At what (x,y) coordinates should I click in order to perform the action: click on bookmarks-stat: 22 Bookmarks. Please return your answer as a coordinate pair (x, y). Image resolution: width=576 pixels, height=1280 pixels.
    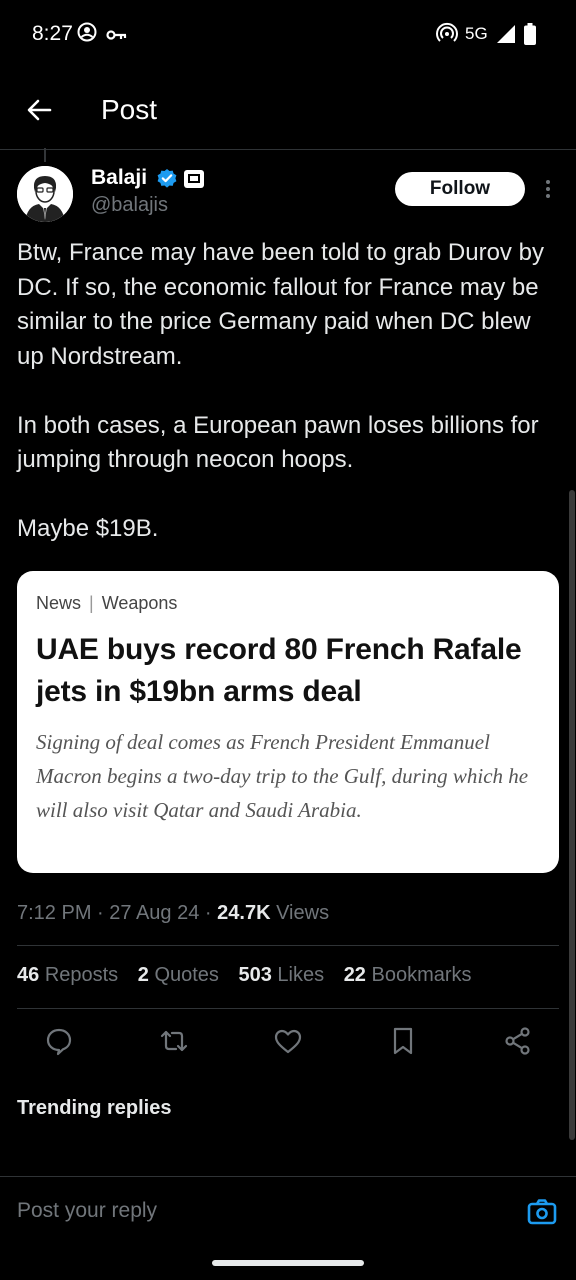
    Looking at the image, I should click on (408, 975).